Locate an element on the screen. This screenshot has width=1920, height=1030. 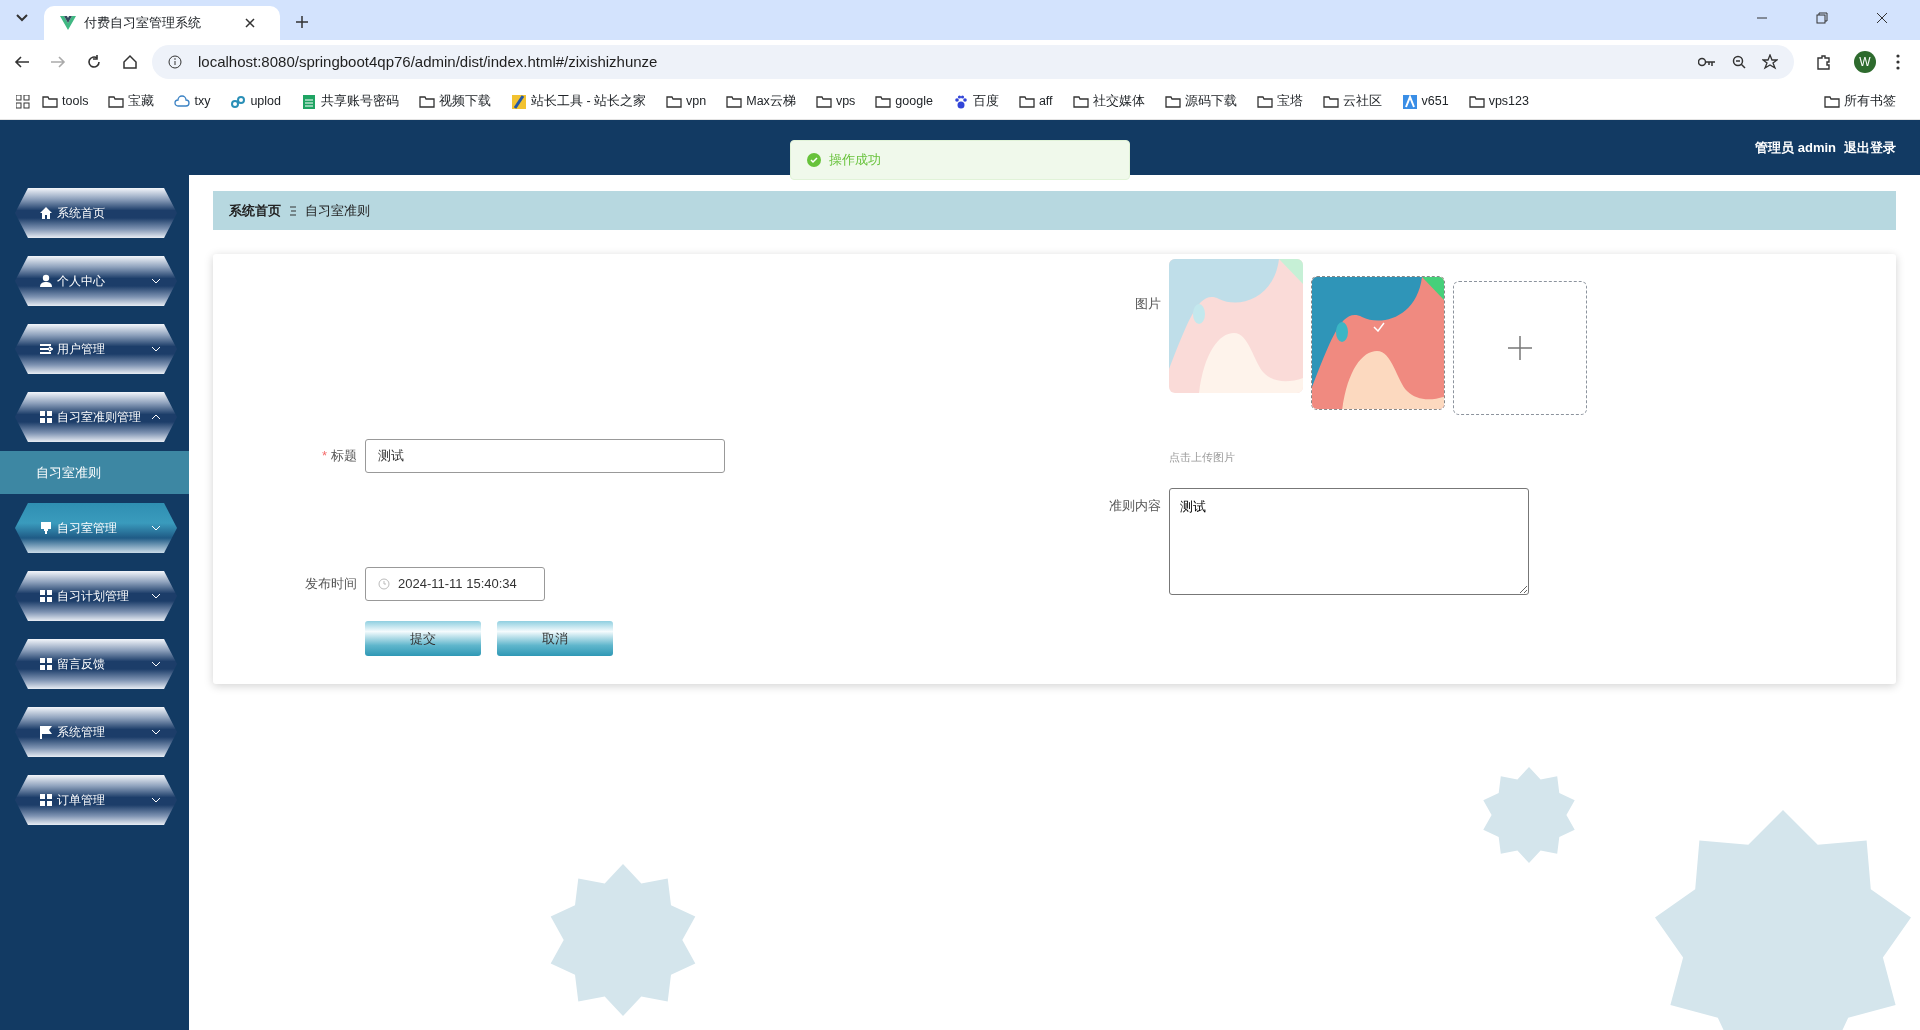
pin-icon is located at coordinates (46, 528).